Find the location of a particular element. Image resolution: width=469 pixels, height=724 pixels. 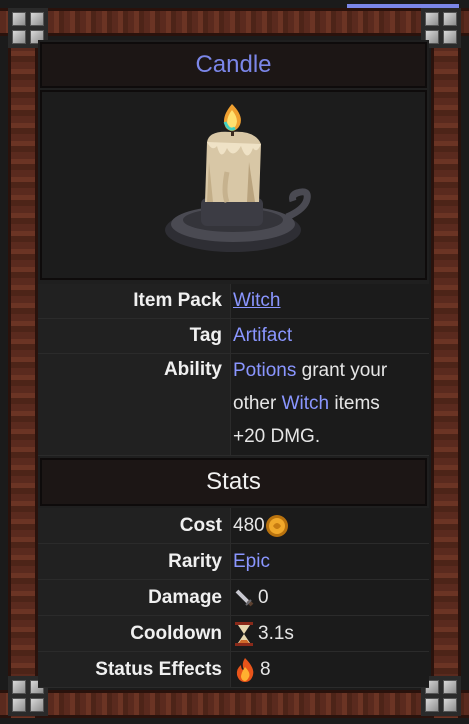

rarity-row: Rarity Epic is located at coordinates (233, 562).